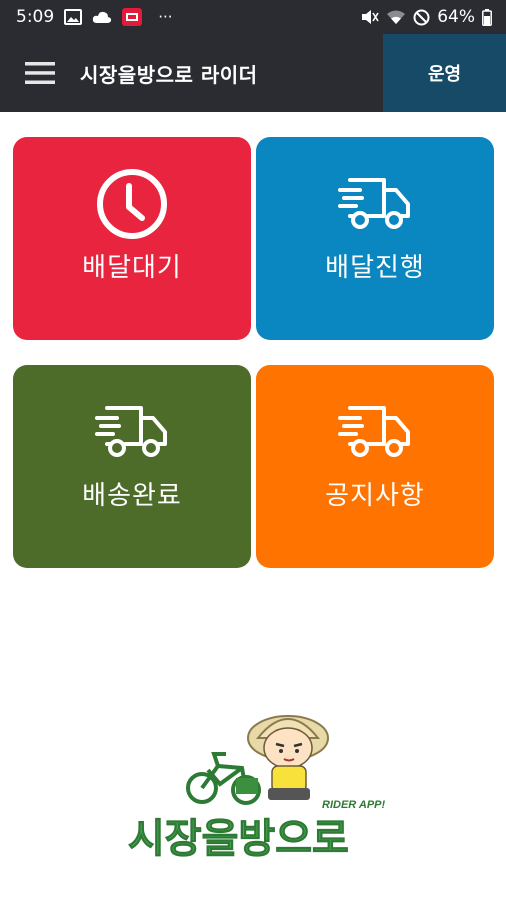  What do you see at coordinates (421, 17) in the screenshot?
I see `do-not-disturb-icon` at bounding box center [421, 17].